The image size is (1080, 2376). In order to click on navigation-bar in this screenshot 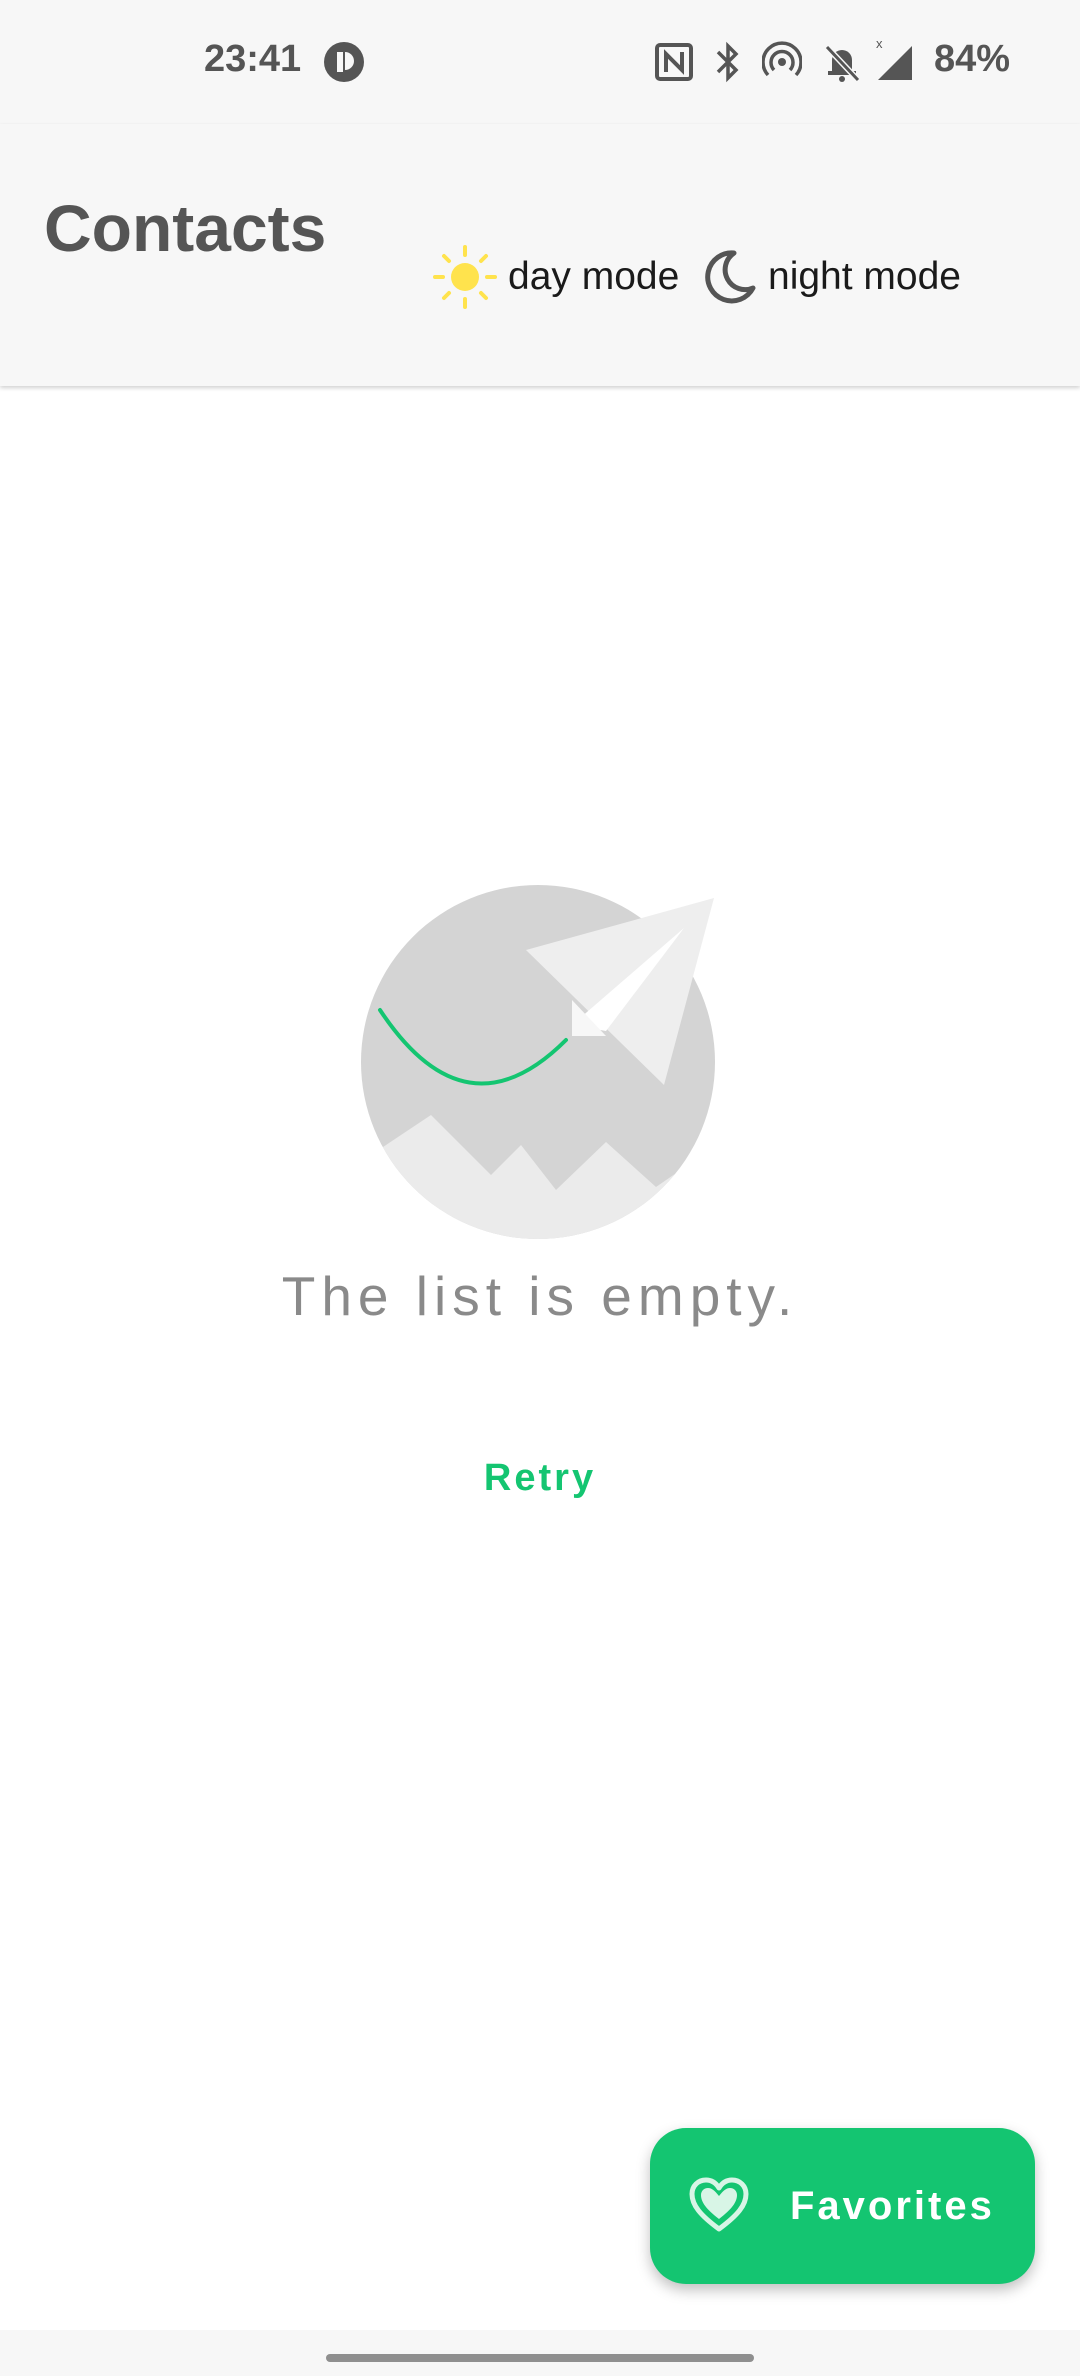, I will do `click(540, 2353)`.